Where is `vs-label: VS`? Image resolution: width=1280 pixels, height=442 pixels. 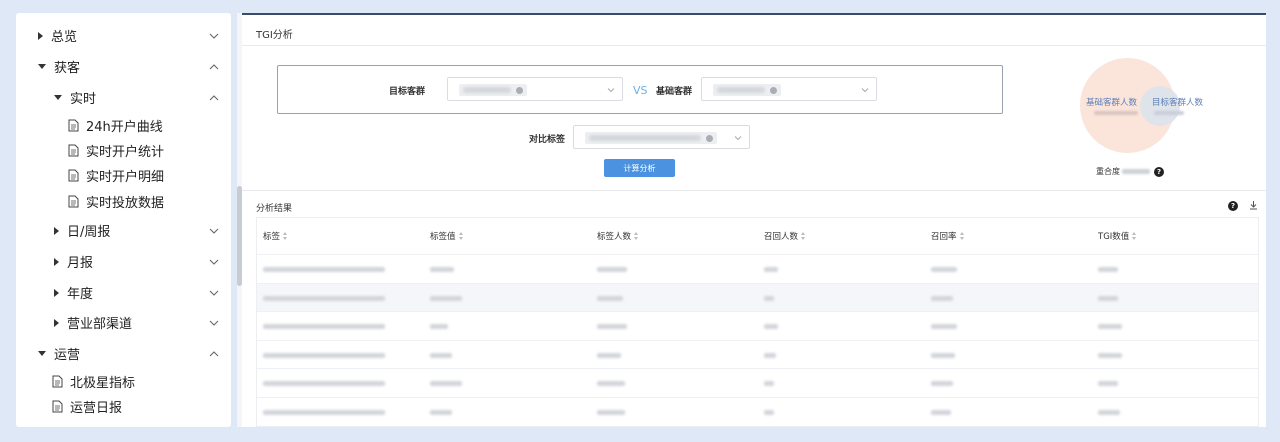 vs-label: VS is located at coordinates (640, 90).